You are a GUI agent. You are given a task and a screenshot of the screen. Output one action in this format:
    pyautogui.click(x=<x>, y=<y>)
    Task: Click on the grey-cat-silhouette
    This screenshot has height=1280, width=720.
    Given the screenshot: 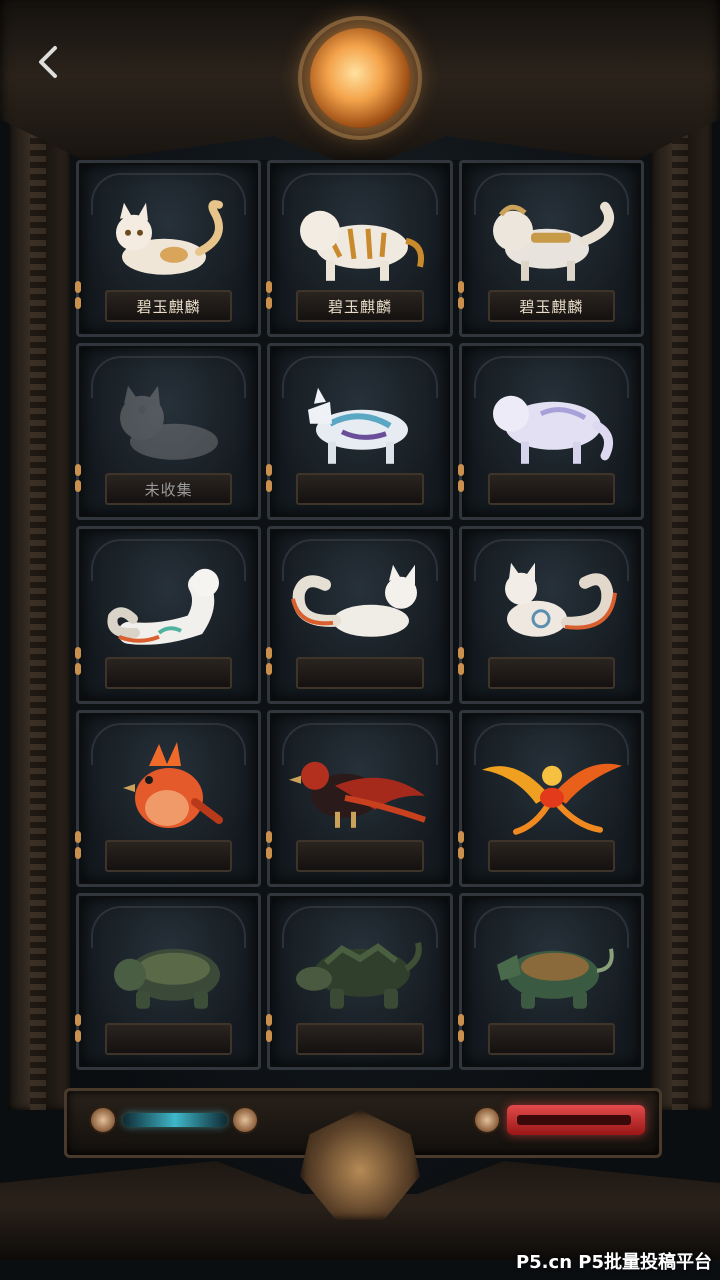 What is the action you would take?
    pyautogui.click(x=169, y=425)
    